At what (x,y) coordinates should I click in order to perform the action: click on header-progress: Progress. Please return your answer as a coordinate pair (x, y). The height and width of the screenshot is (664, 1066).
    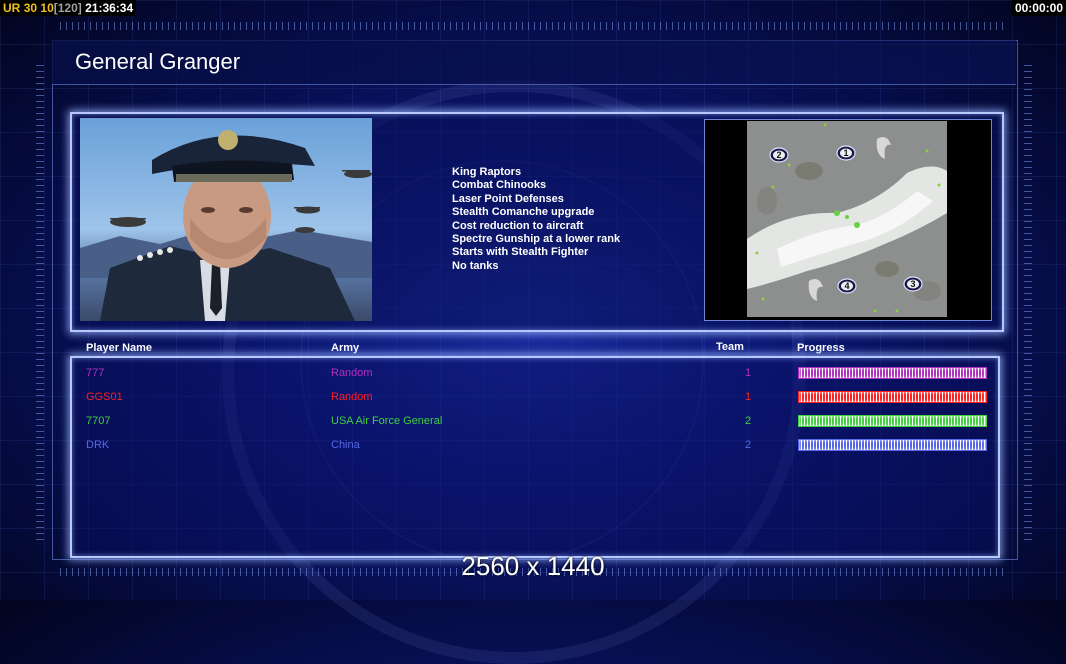
    Looking at the image, I should click on (821, 348).